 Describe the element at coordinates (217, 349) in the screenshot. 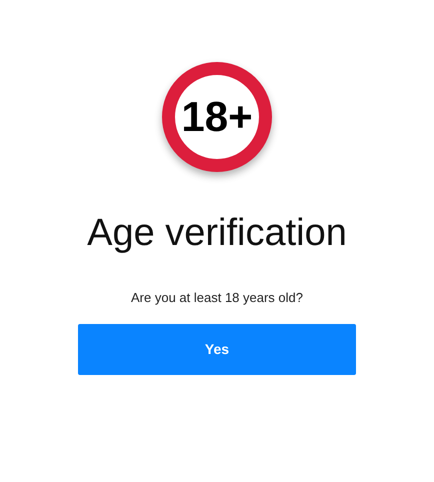

I see `yes-button: Yes` at that location.